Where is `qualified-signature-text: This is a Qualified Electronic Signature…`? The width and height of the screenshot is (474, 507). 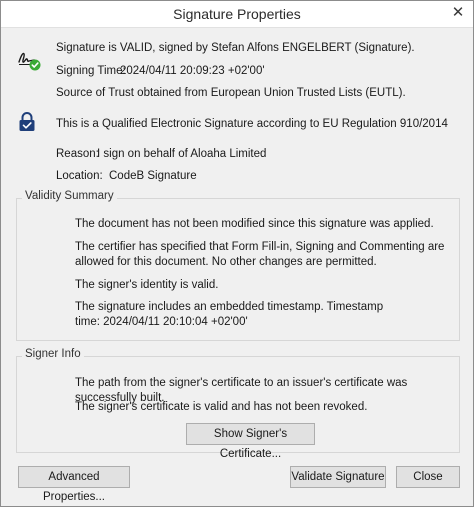
qualified-signature-text: This is a Qualified Electronic Signature… is located at coordinates (252, 124).